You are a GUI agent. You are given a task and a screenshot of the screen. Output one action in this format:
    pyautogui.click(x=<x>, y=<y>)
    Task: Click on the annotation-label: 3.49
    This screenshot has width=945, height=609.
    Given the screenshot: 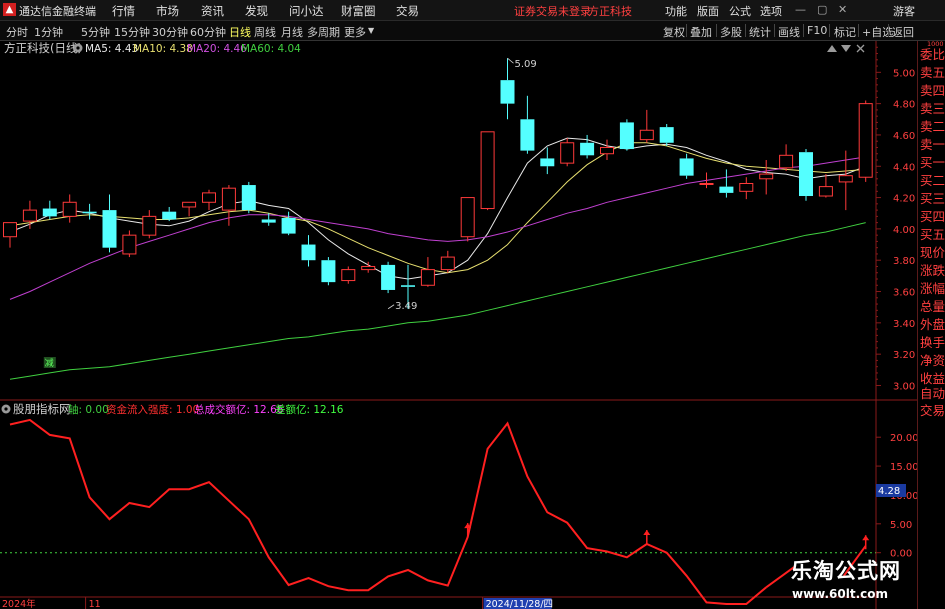 What is the action you would take?
    pyautogui.click(x=406, y=306)
    